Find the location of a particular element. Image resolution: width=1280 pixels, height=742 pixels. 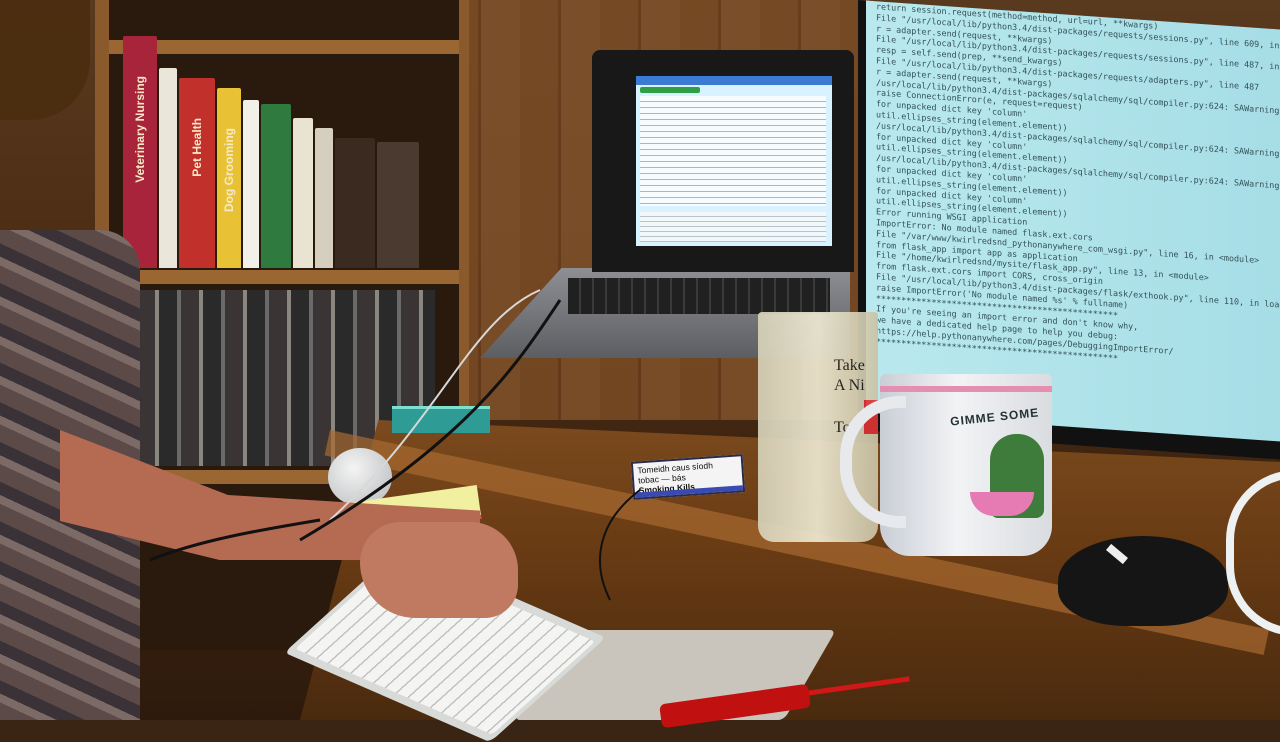

black-cable is located at coordinates (430, 420).